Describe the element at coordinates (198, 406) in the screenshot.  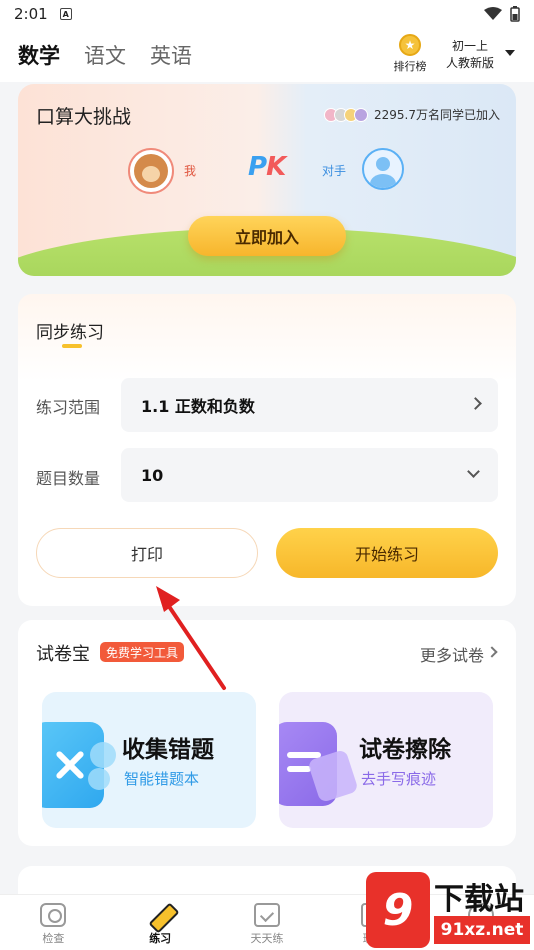
I see `range-value: 1.1 正数和负数` at that location.